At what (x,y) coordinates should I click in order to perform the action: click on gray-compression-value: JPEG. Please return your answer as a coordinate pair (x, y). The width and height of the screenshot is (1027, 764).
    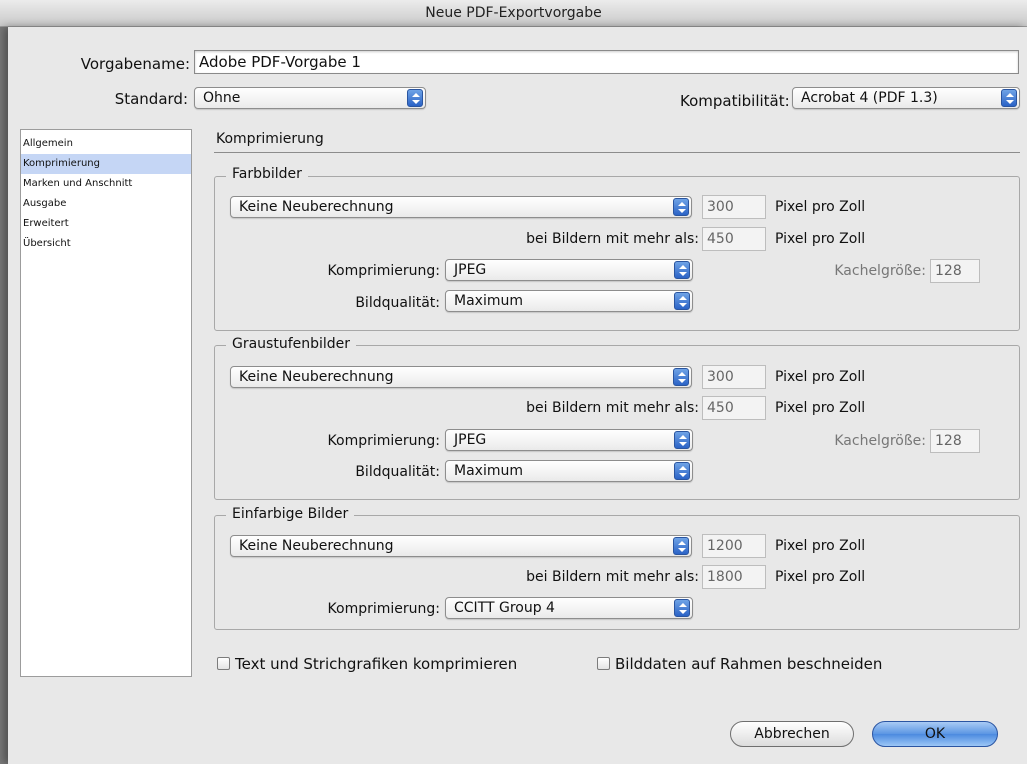
    Looking at the image, I should click on (470, 440).